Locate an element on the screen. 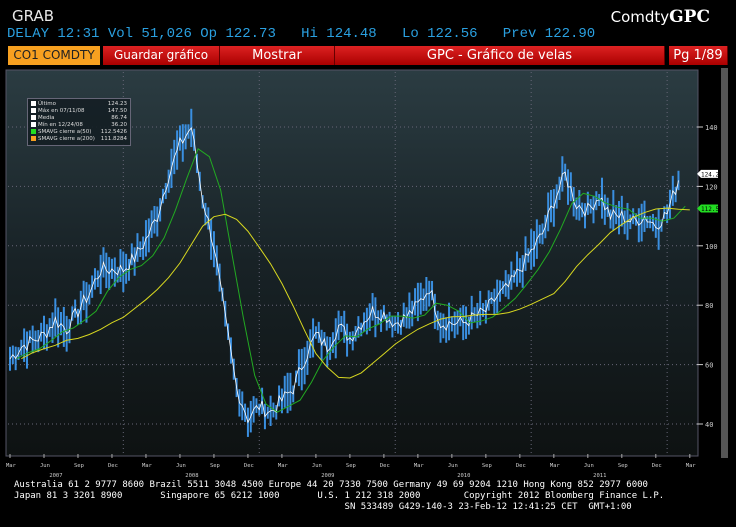 This screenshot has width=736, height=527. function-name: GRAB is located at coordinates (33, 16).